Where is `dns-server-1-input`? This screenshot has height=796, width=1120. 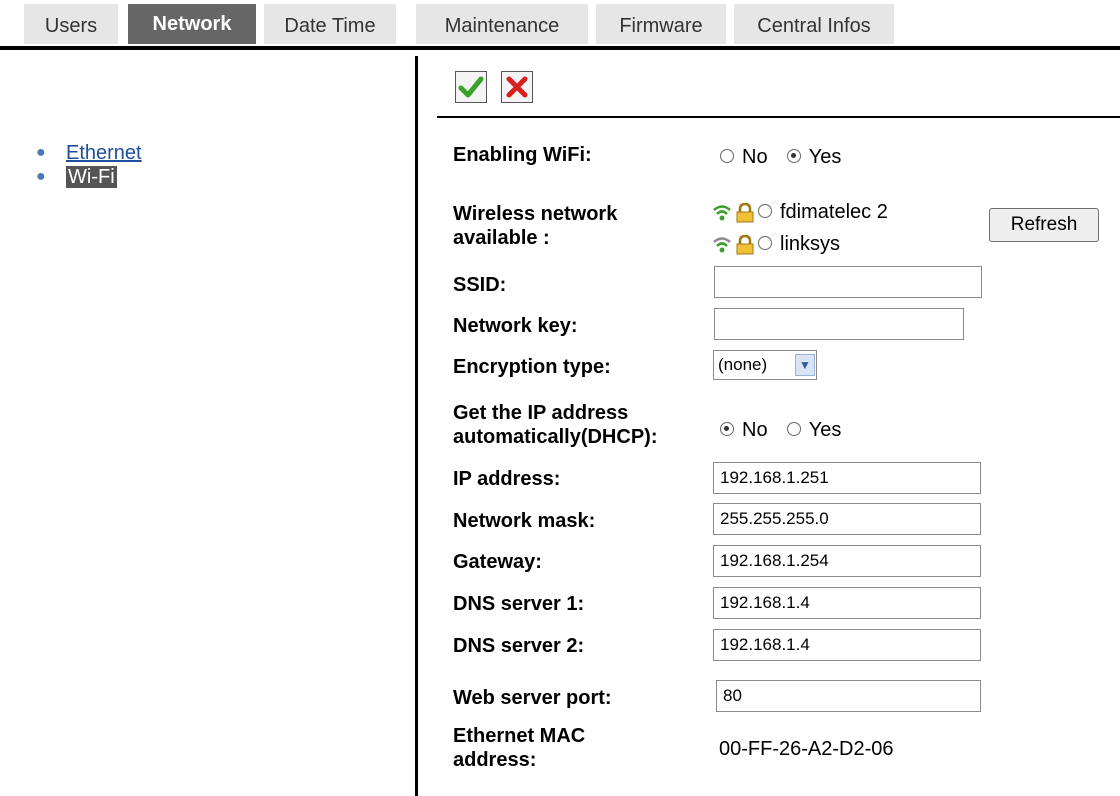 dns-server-1-input is located at coordinates (847, 603).